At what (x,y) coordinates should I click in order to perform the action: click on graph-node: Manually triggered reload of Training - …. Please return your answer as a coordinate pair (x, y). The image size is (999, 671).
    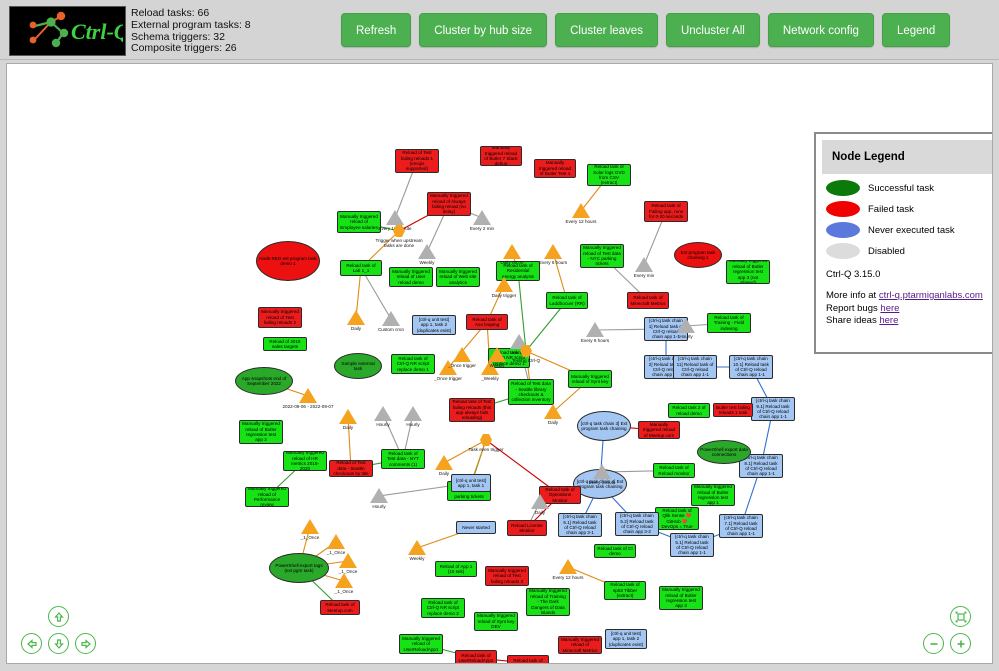
    Looking at the image, I should click on (548, 602).